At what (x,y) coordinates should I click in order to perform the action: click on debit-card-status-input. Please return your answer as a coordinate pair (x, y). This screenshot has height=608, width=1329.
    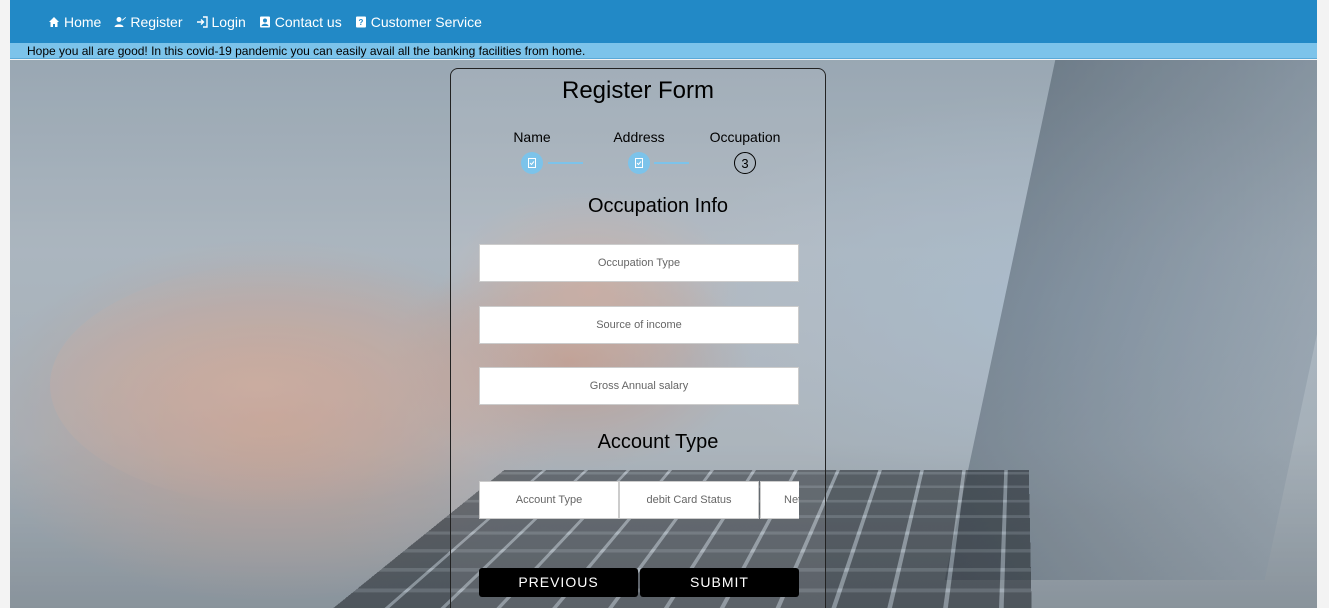
    Looking at the image, I should click on (689, 500).